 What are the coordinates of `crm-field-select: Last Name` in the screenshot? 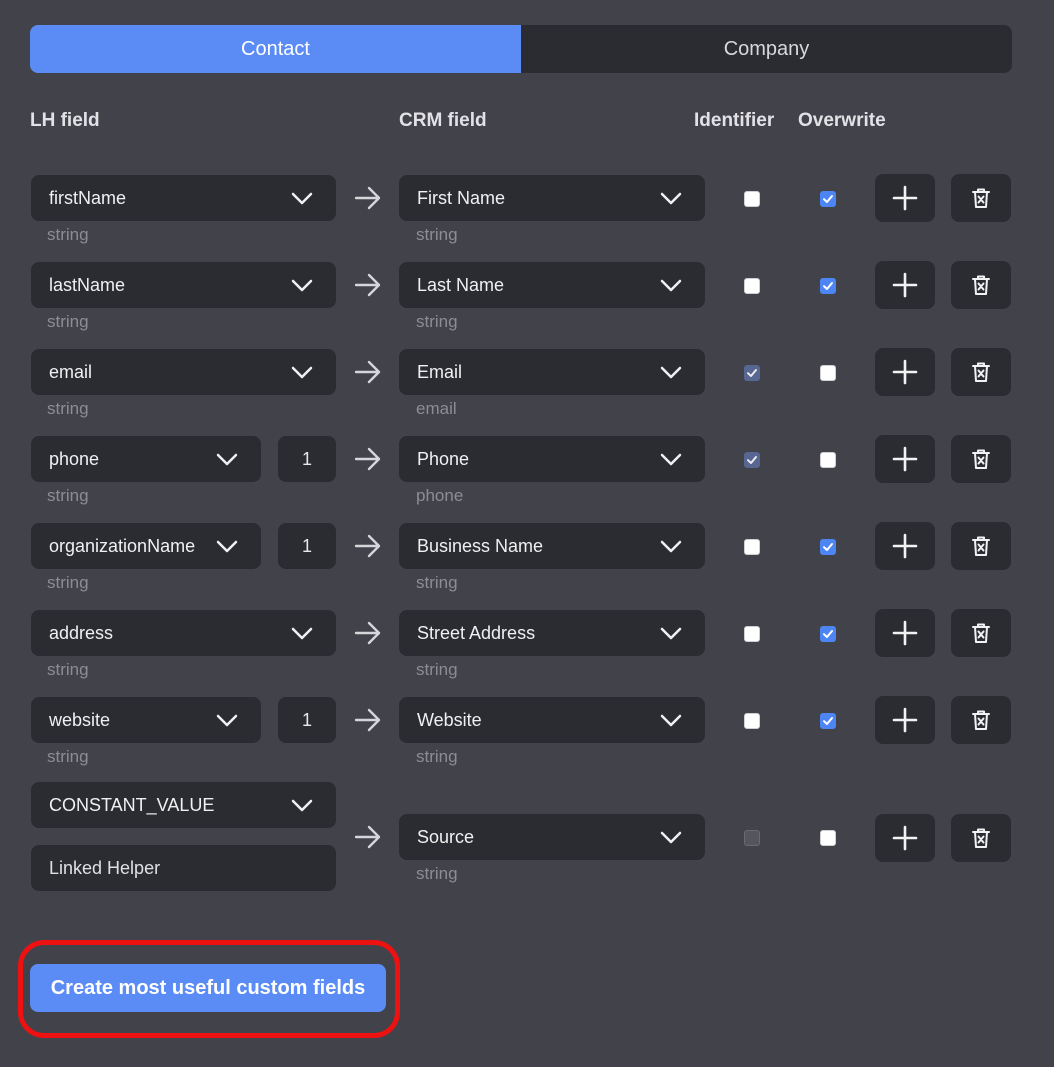 It's located at (552, 285).